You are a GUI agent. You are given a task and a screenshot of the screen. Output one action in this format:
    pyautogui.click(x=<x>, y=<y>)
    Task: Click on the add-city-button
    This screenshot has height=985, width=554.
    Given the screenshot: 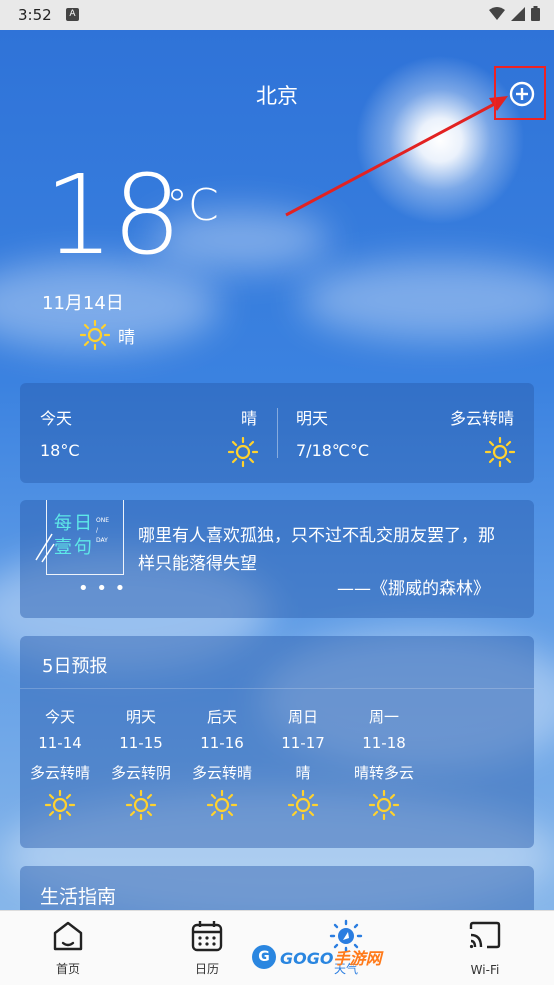 What is the action you would take?
    pyautogui.click(x=520, y=93)
    